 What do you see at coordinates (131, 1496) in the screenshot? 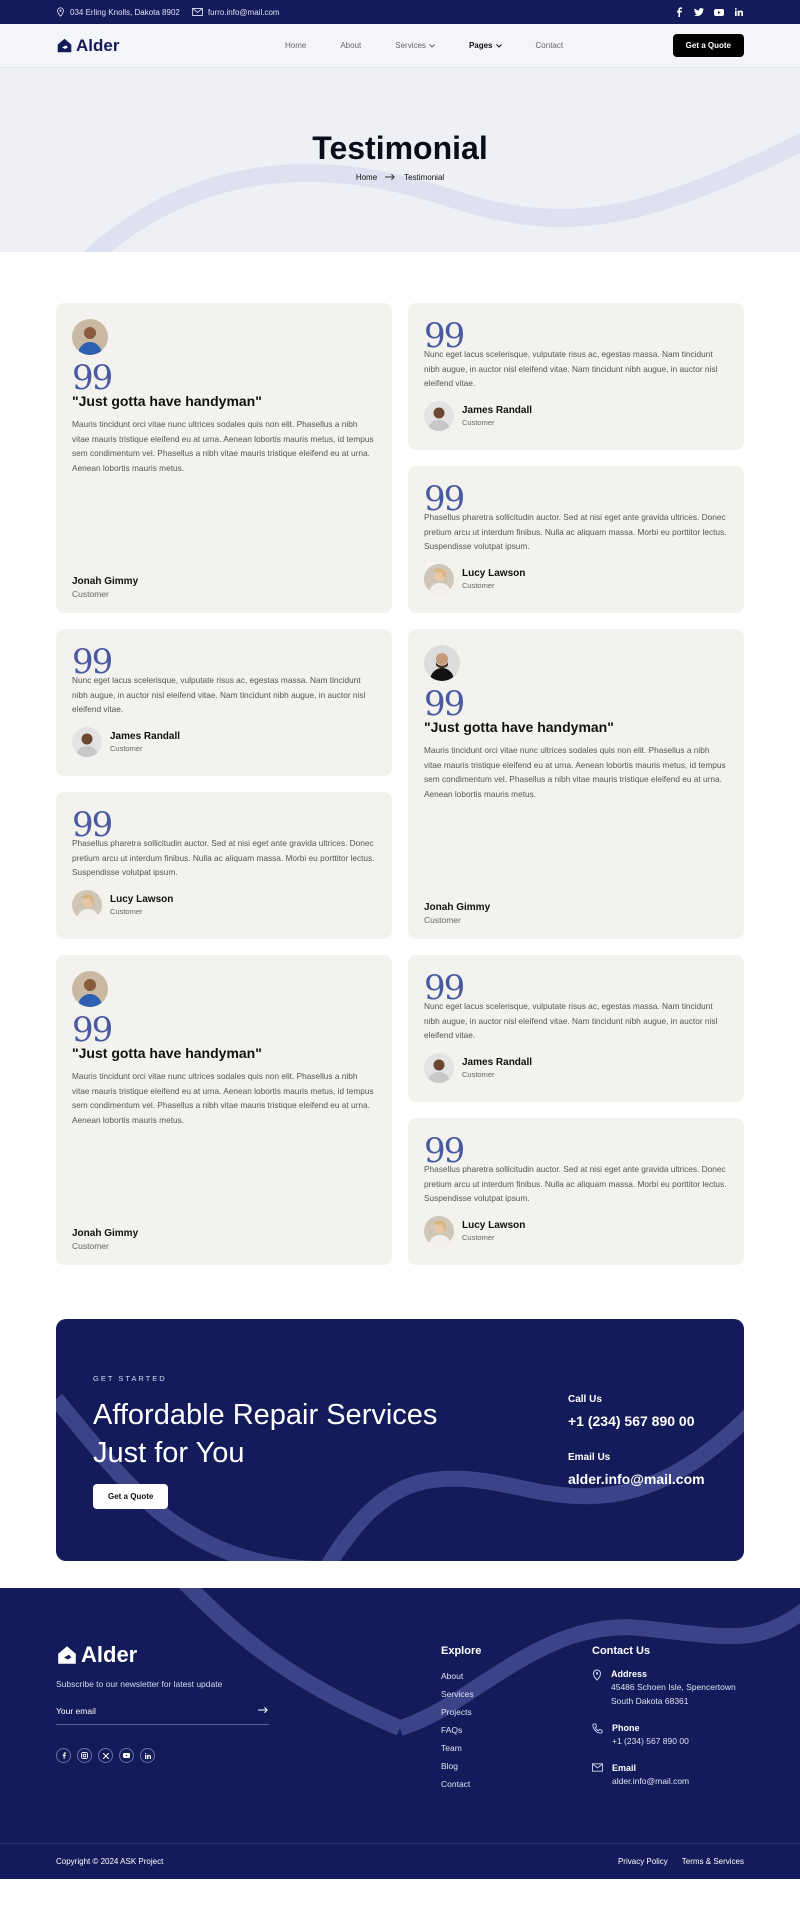
I see `cta-quote-button: Get a Quote` at bounding box center [131, 1496].